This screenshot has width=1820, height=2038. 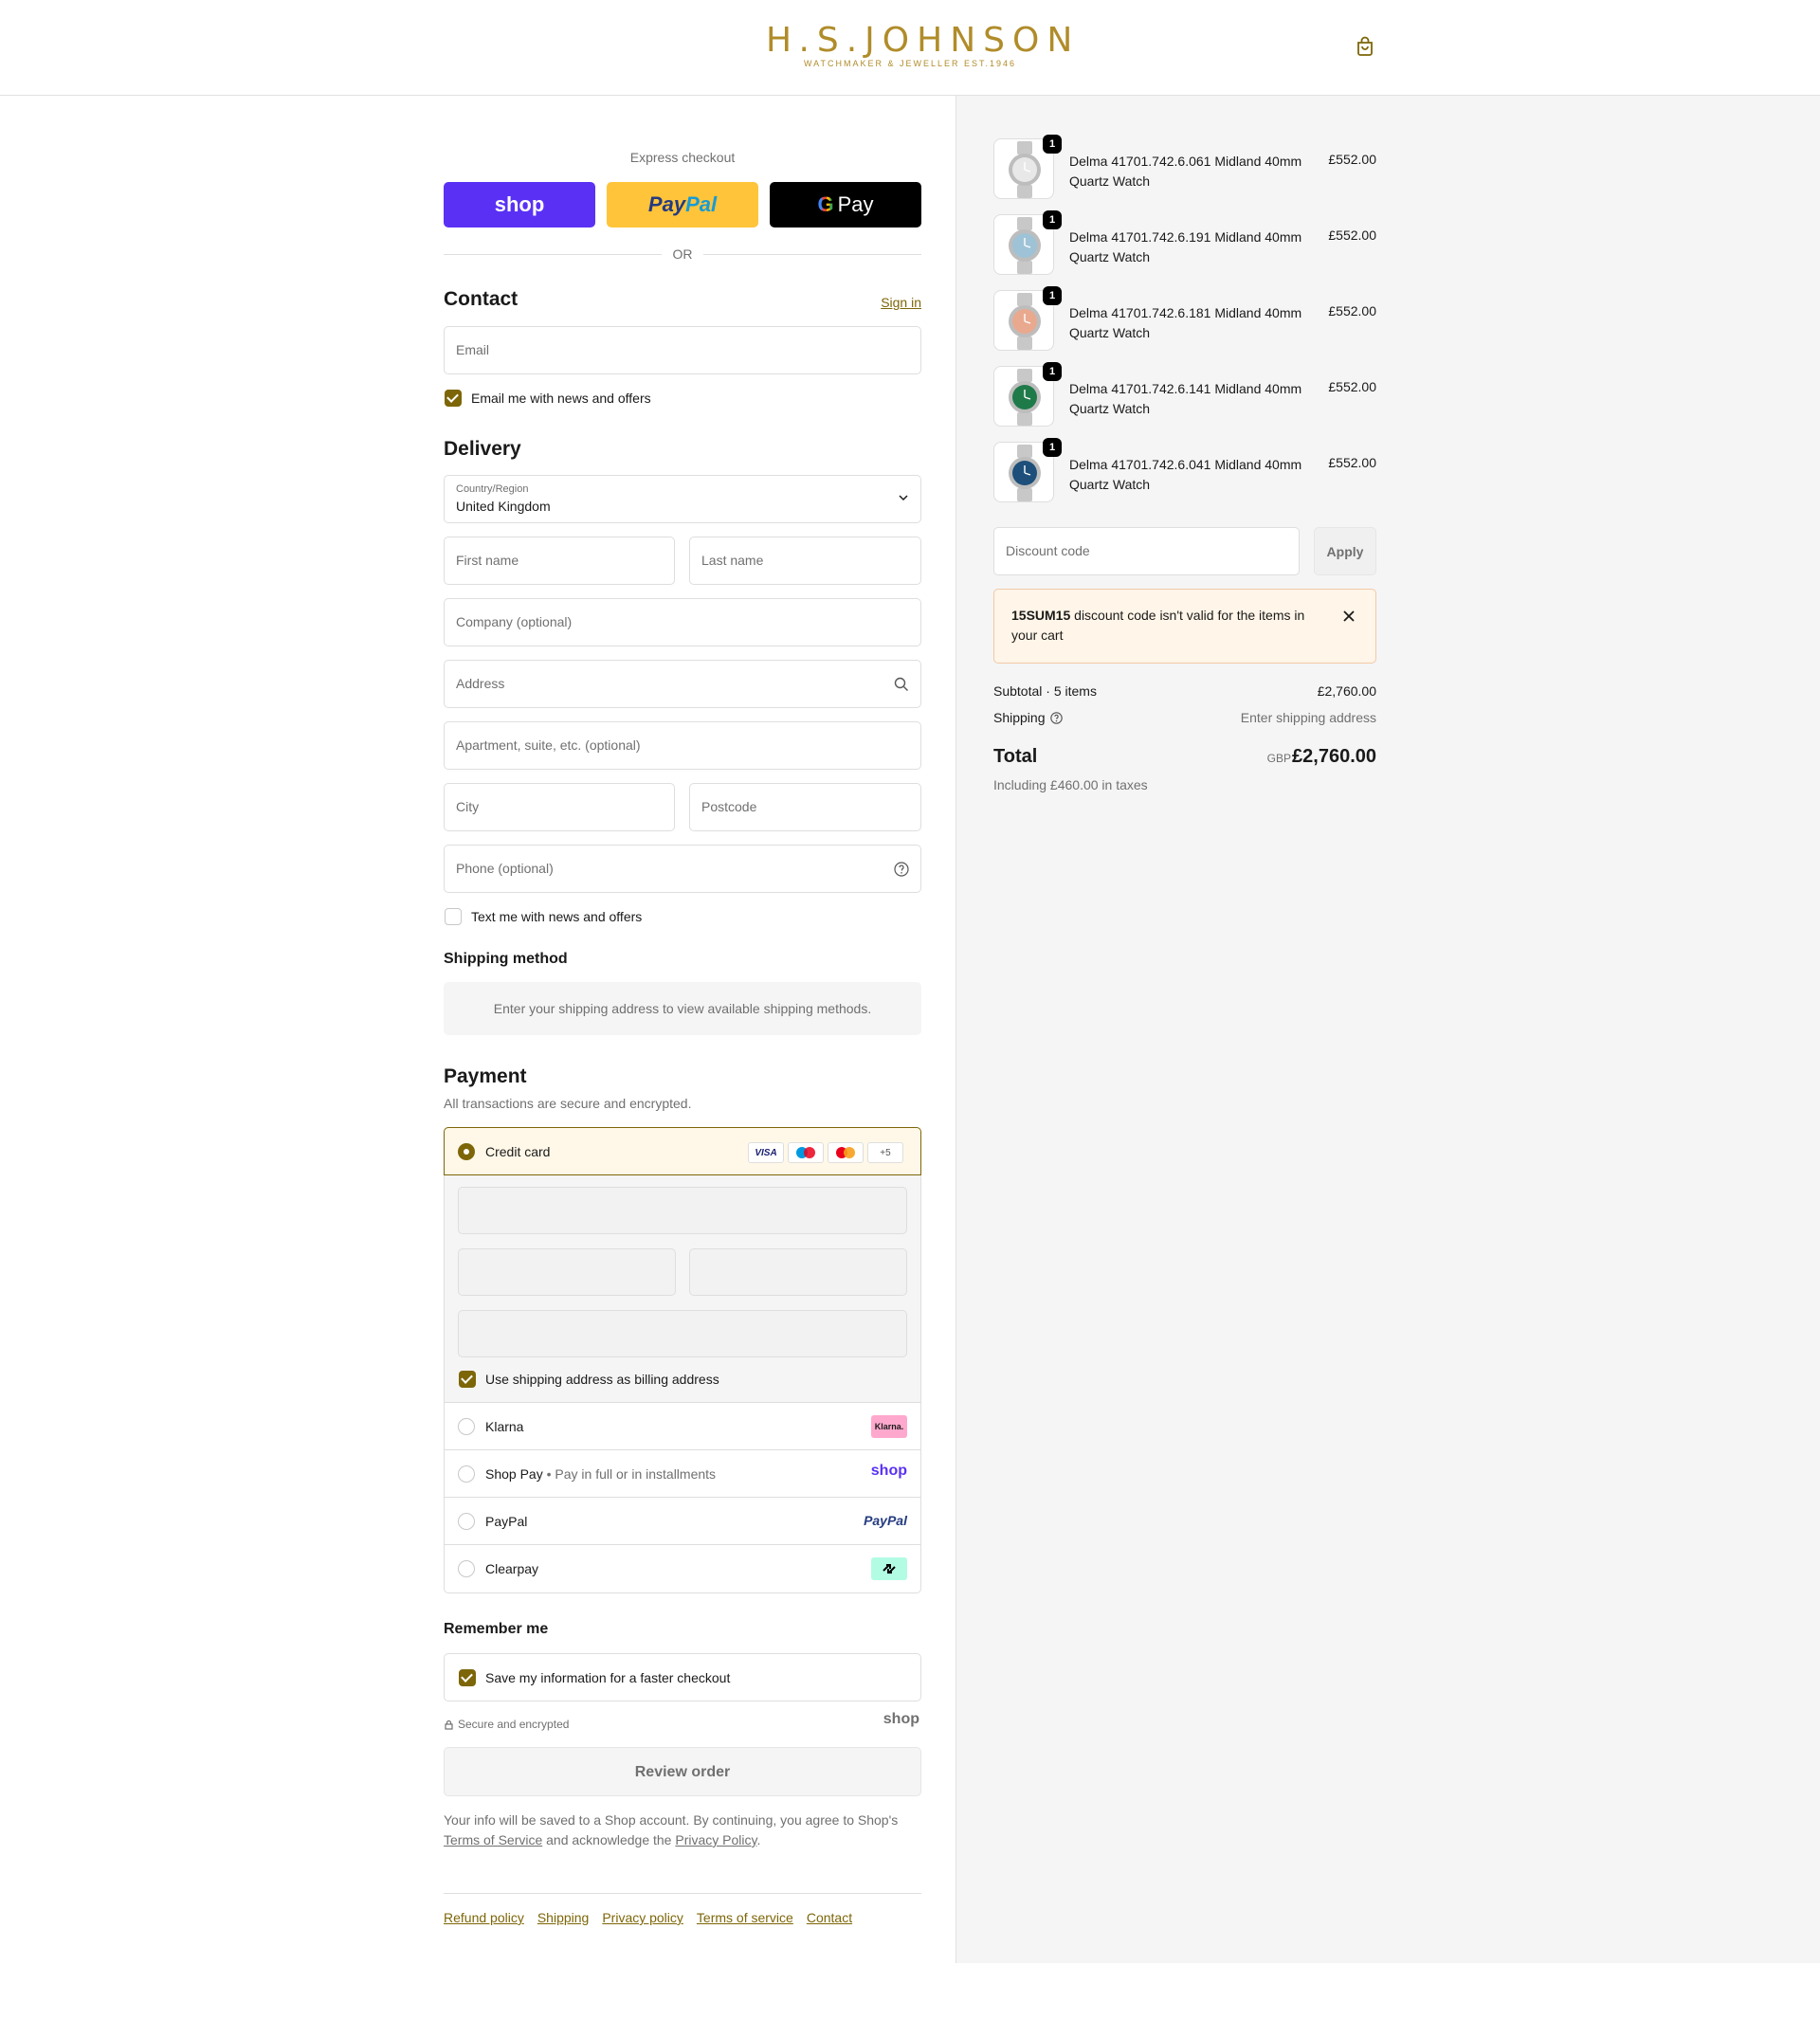 I want to click on subtotal-label: Subtotal · 5 items, so click(x=1045, y=691).